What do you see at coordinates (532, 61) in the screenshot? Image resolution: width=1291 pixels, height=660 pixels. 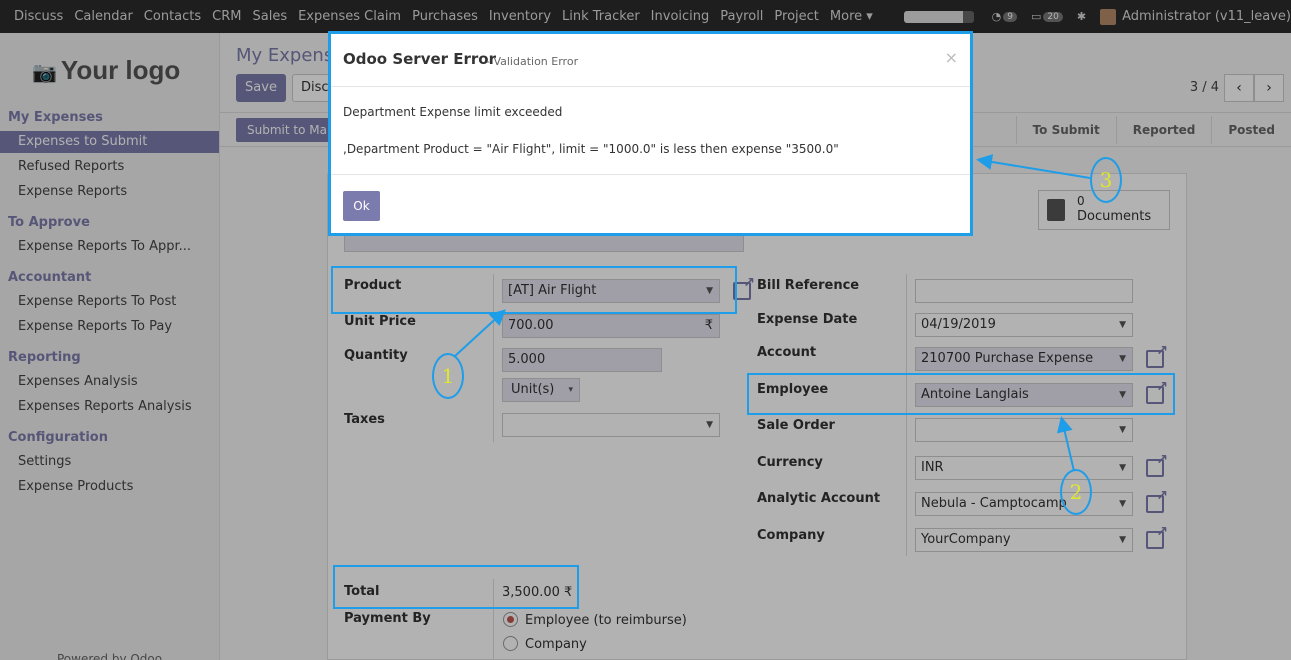 I see `dialog-subtitle: - Validation Error` at bounding box center [532, 61].